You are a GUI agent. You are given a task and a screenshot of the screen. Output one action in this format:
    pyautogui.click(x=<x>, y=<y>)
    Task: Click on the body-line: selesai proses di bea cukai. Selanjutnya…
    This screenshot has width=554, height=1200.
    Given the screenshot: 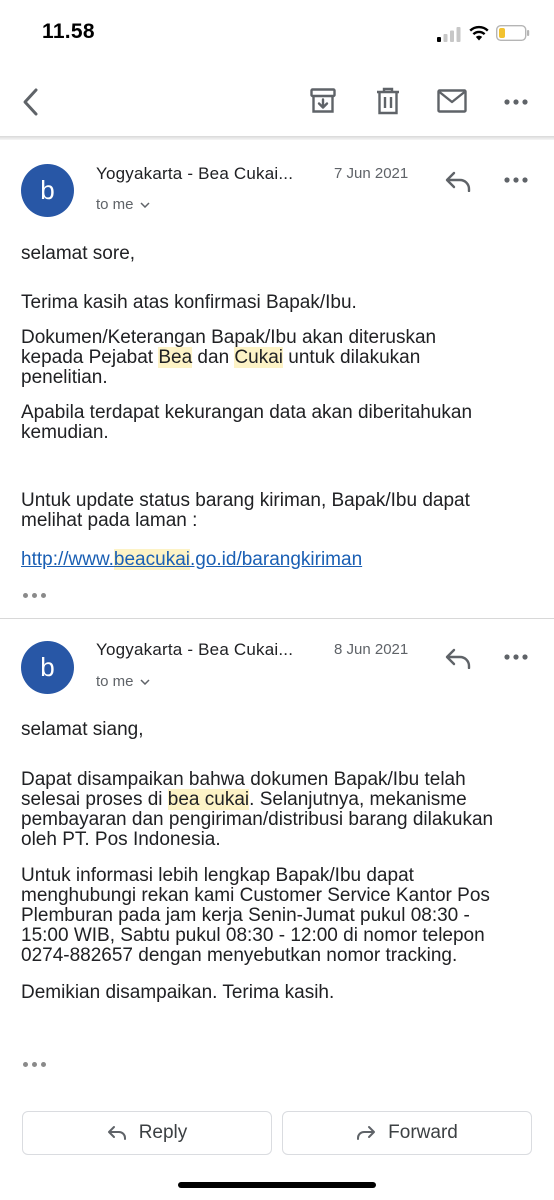 What is the action you would take?
    pyautogui.click(x=257, y=799)
    